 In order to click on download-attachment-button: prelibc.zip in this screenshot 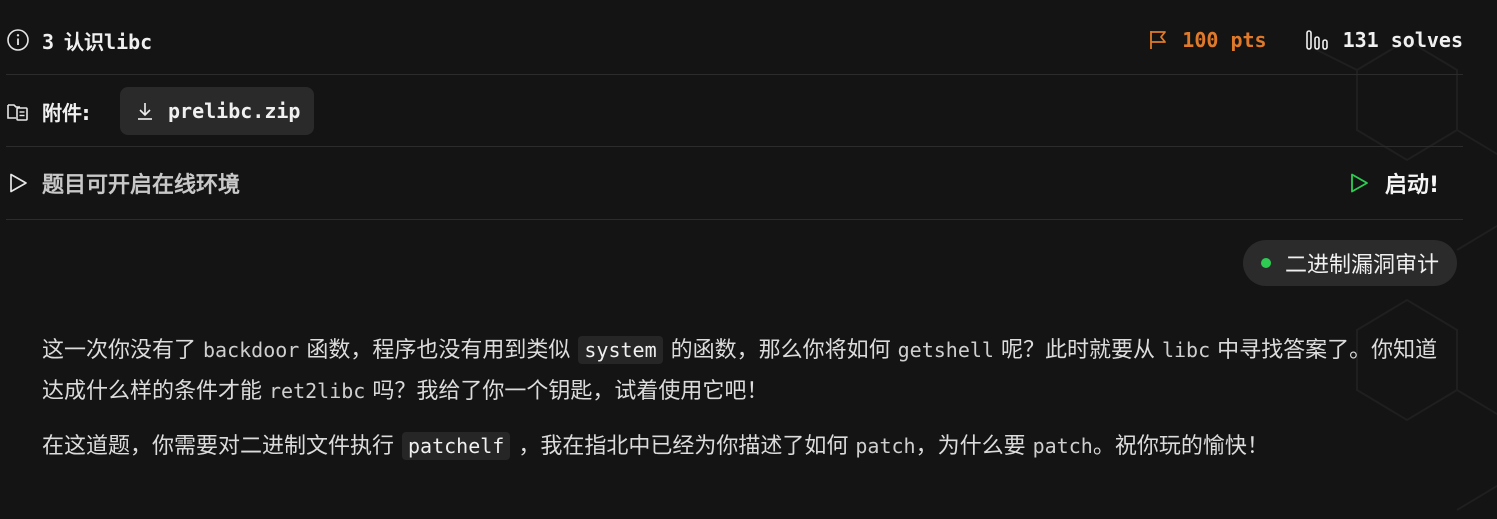, I will do `click(217, 111)`.